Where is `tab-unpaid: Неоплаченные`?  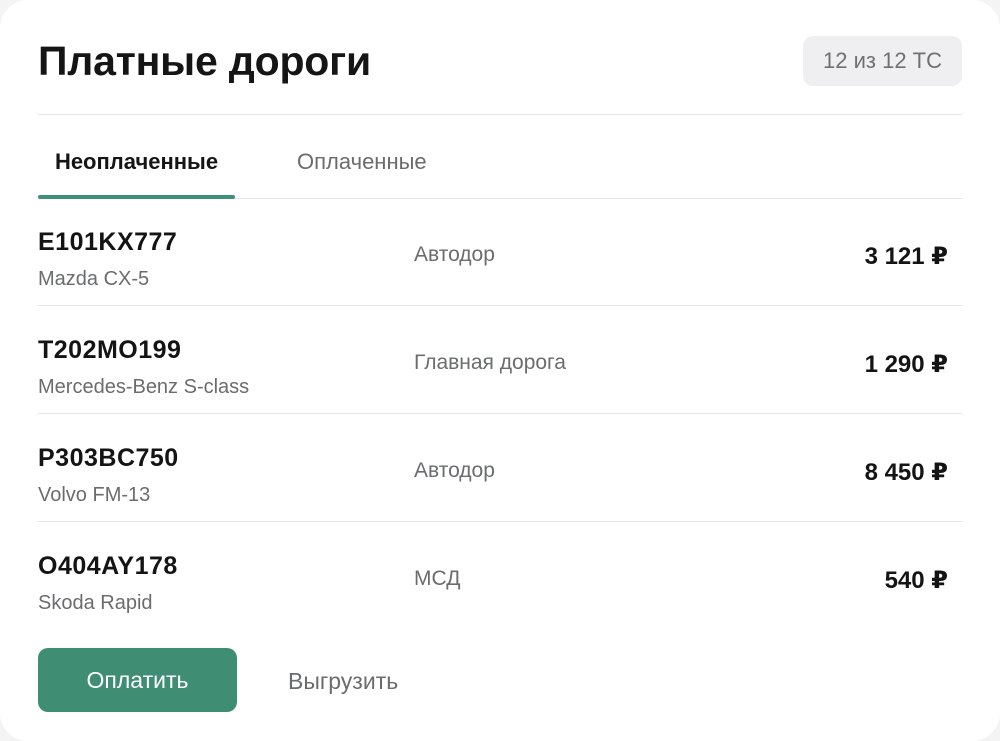 tab-unpaid: Неоплаченные is located at coordinates (136, 156).